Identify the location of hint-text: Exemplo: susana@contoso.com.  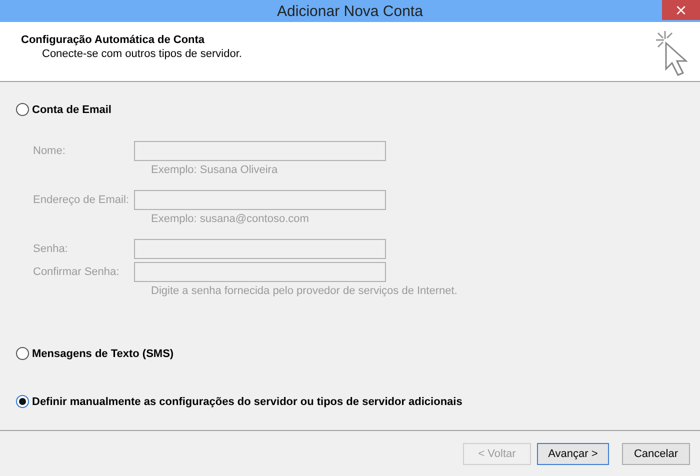
(230, 219).